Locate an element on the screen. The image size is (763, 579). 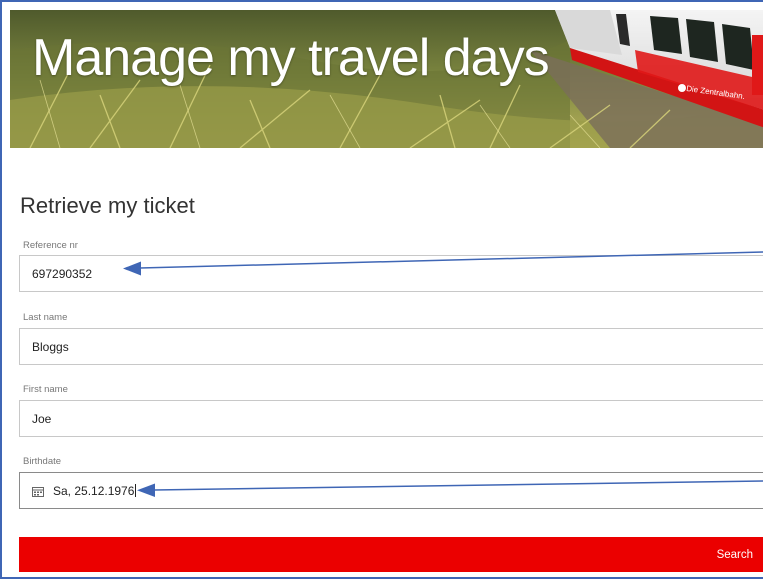
birthdate-value: Sa, 25.12.1976 is located at coordinates (94, 490).